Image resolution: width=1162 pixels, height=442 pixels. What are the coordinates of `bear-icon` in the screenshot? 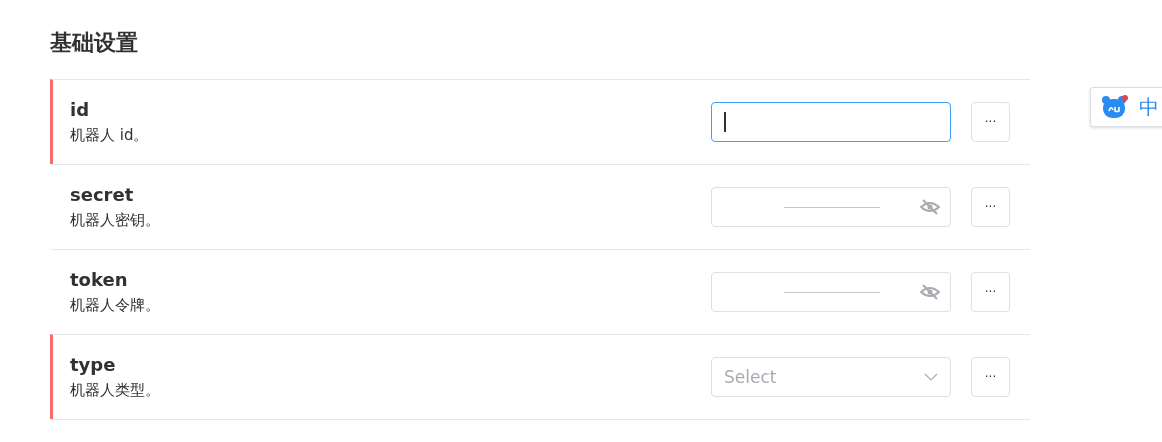 It's located at (1115, 107).